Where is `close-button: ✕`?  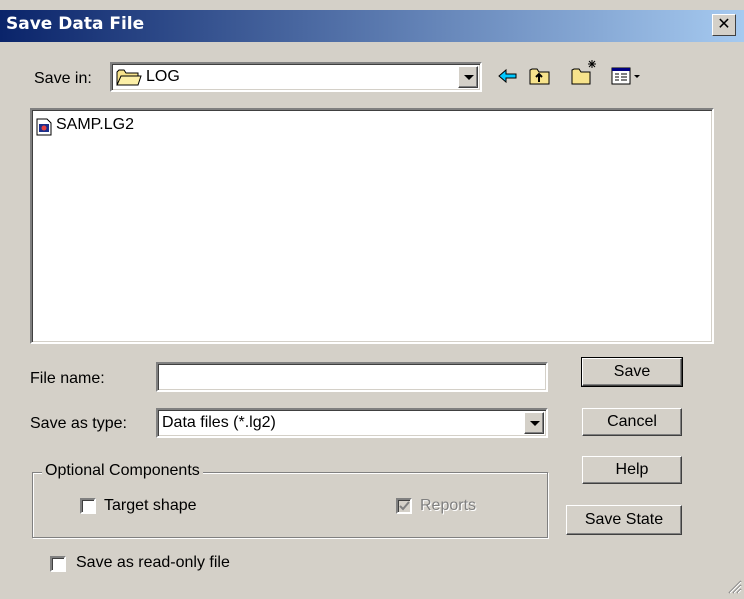
close-button: ✕ is located at coordinates (724, 25).